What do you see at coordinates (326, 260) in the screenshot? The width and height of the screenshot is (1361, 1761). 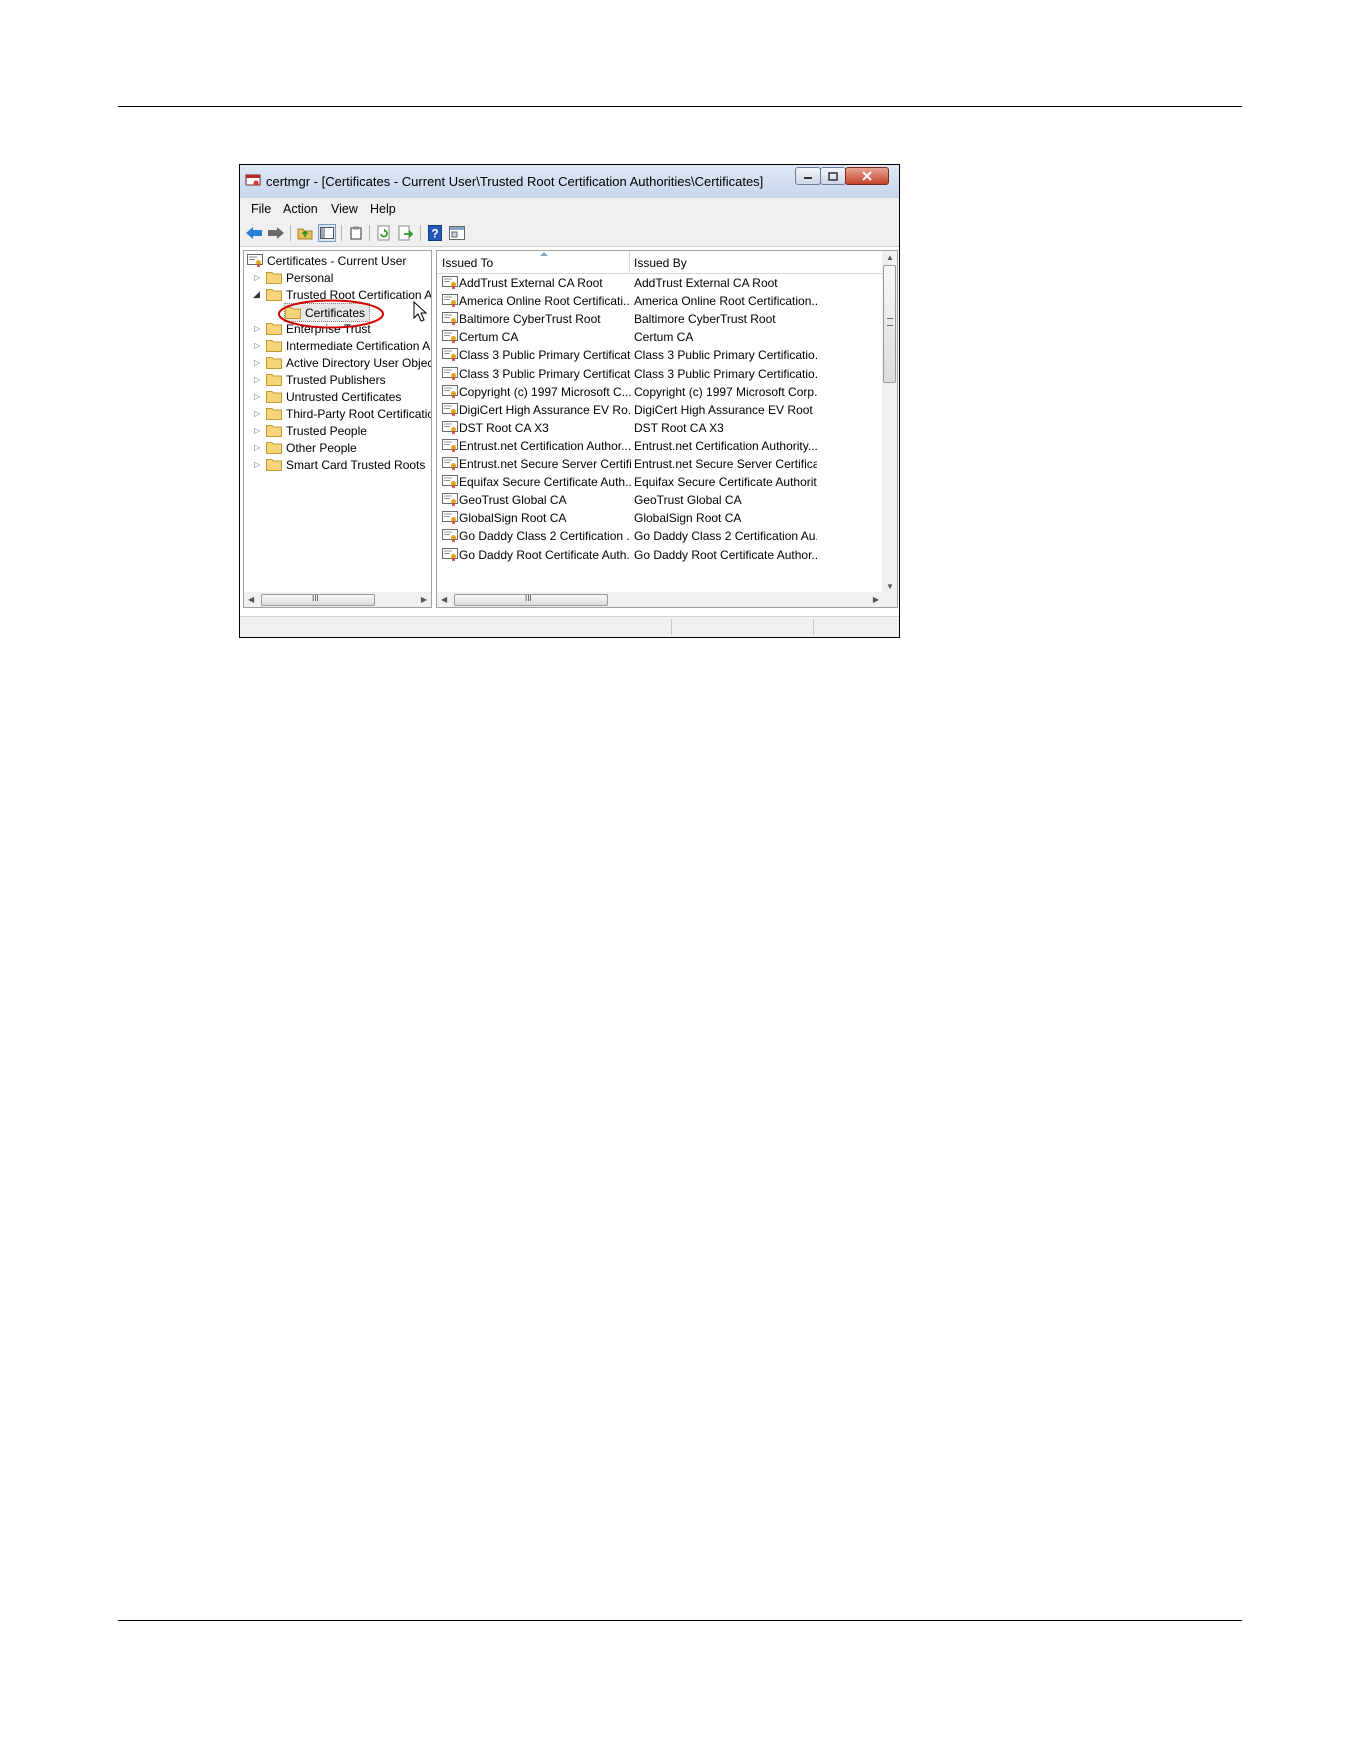 I see `tree-root: Certificates - Current User` at bounding box center [326, 260].